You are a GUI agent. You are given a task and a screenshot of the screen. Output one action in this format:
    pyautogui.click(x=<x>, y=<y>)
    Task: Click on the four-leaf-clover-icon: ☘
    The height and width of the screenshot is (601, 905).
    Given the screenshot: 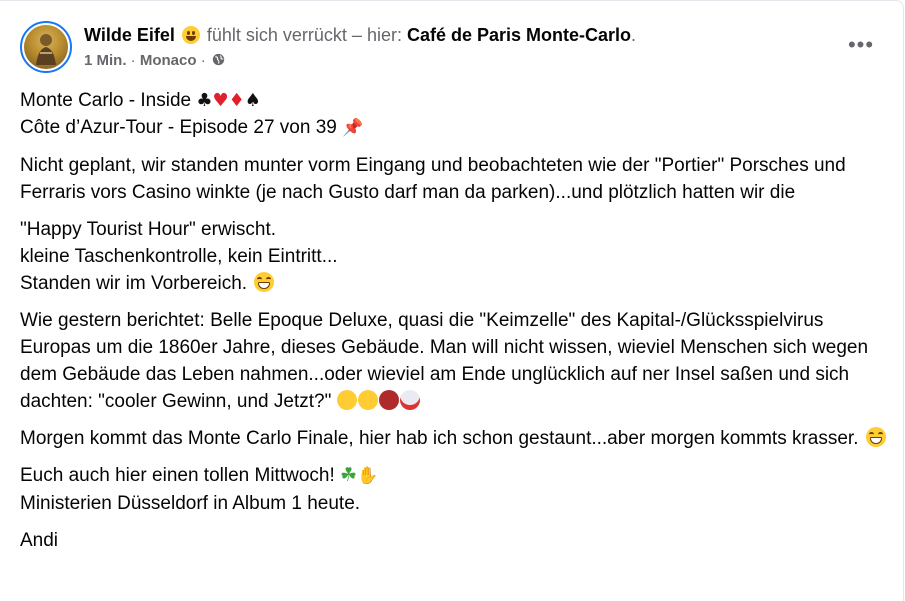 What is the action you would take?
    pyautogui.click(x=349, y=475)
    